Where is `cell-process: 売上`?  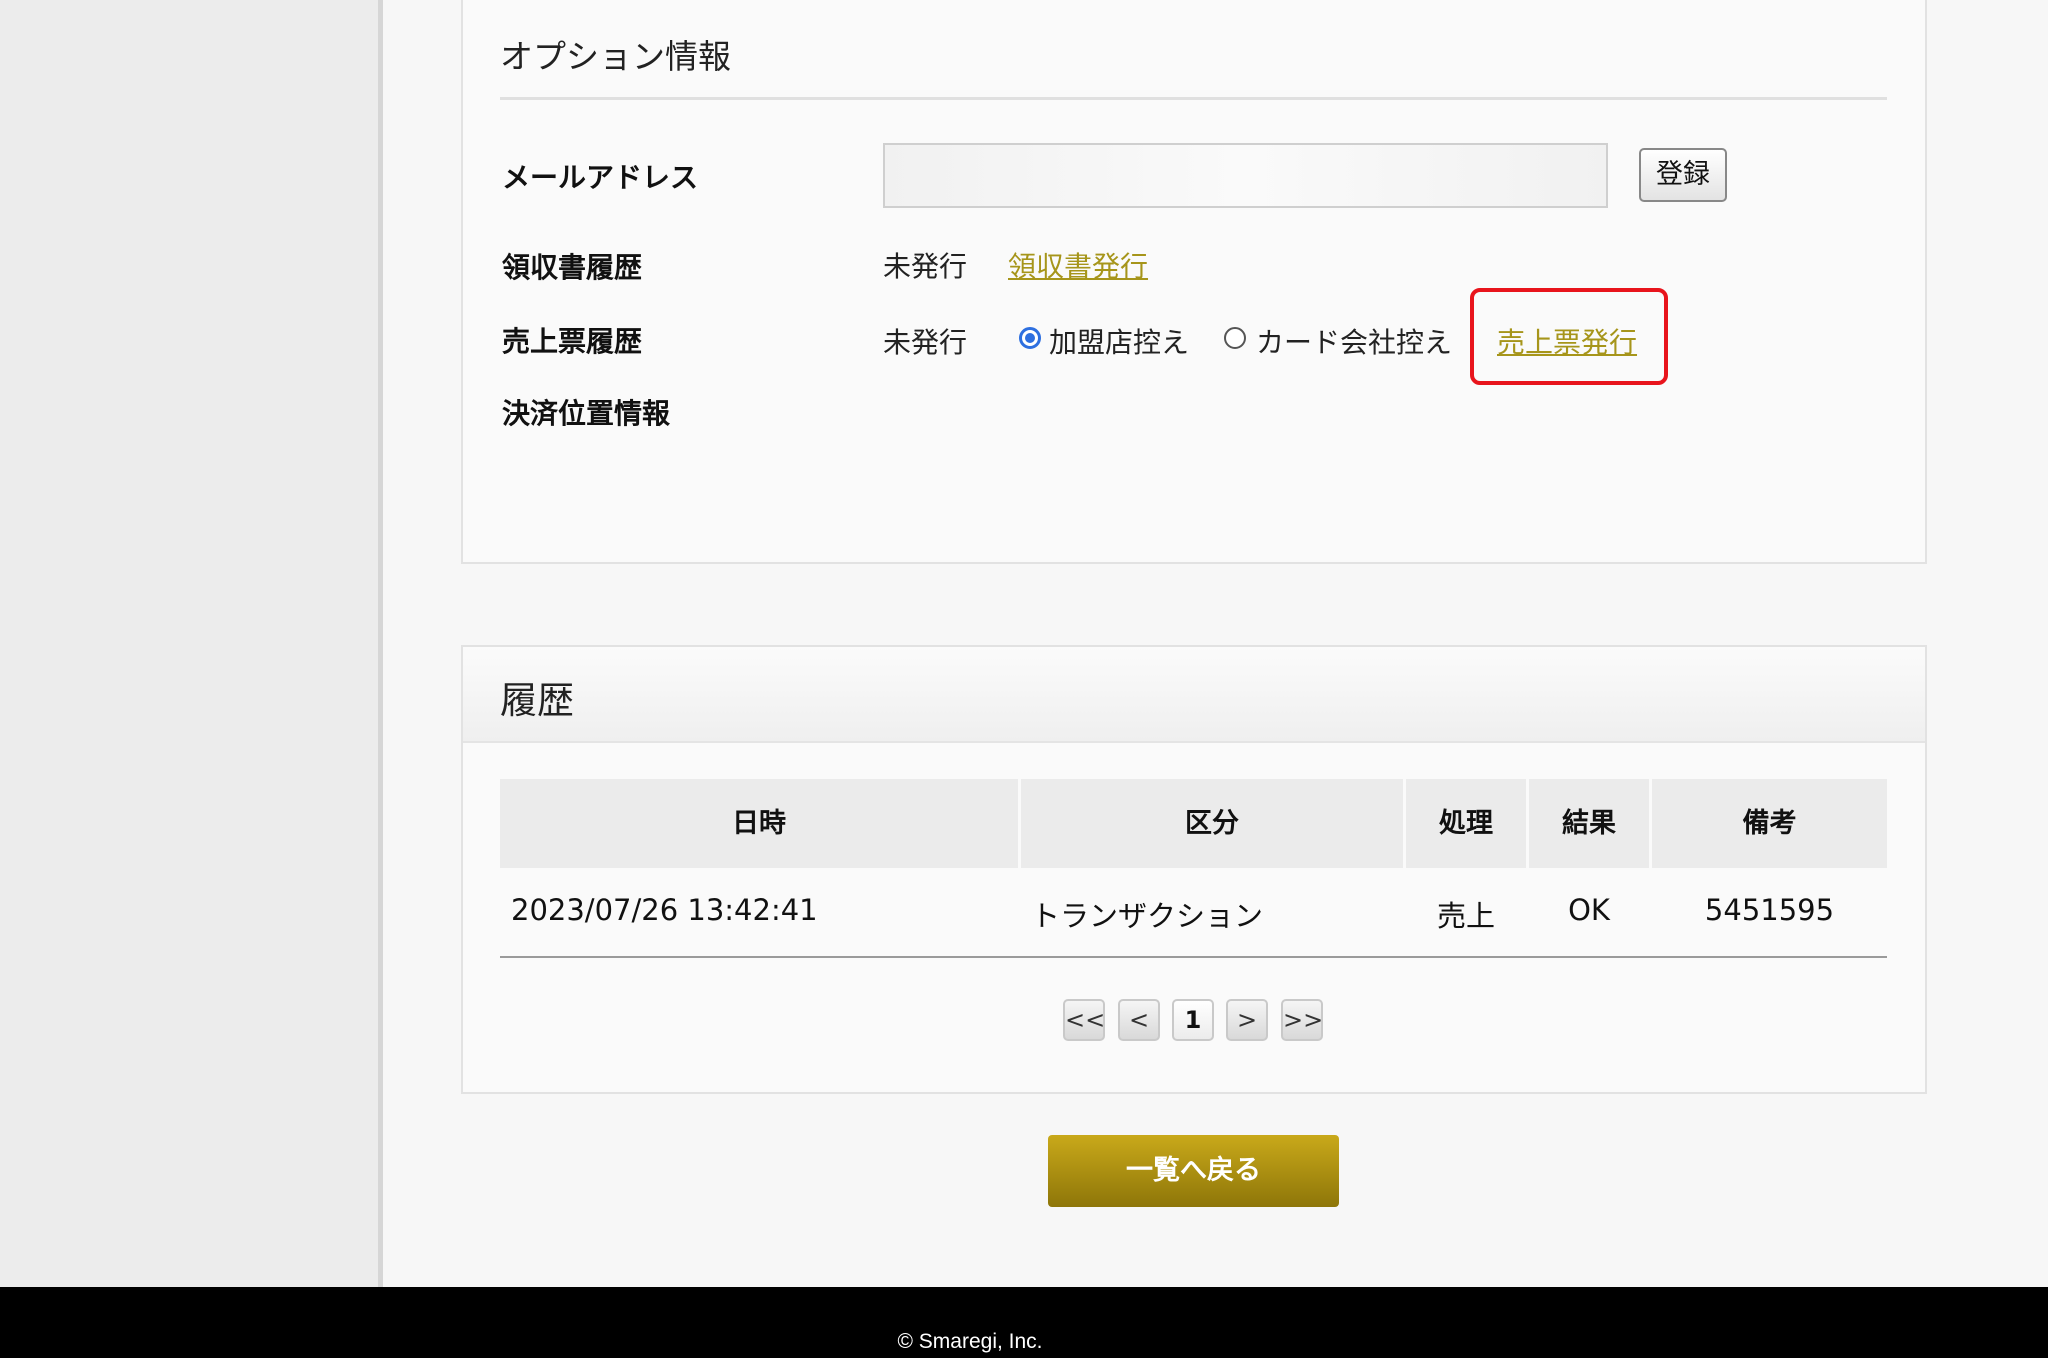 cell-process: 売上 is located at coordinates (1465, 916).